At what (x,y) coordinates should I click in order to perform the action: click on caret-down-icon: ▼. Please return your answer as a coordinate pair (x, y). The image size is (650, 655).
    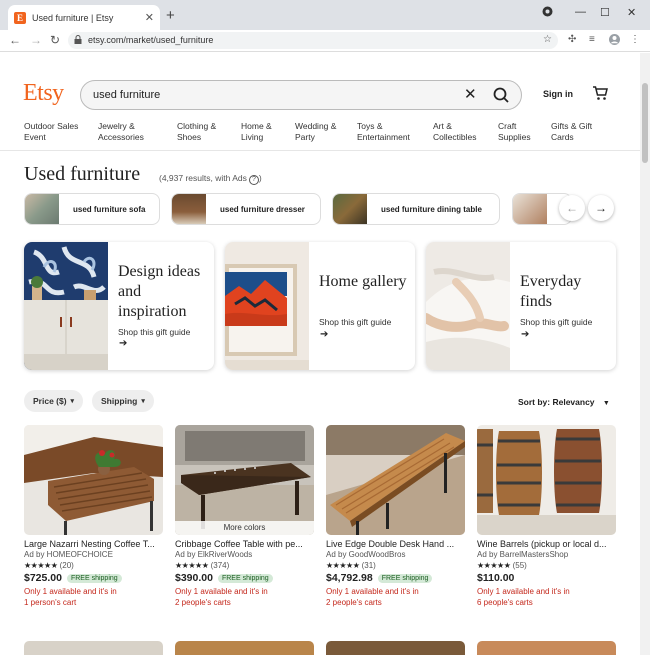
    Looking at the image, I should click on (606, 403).